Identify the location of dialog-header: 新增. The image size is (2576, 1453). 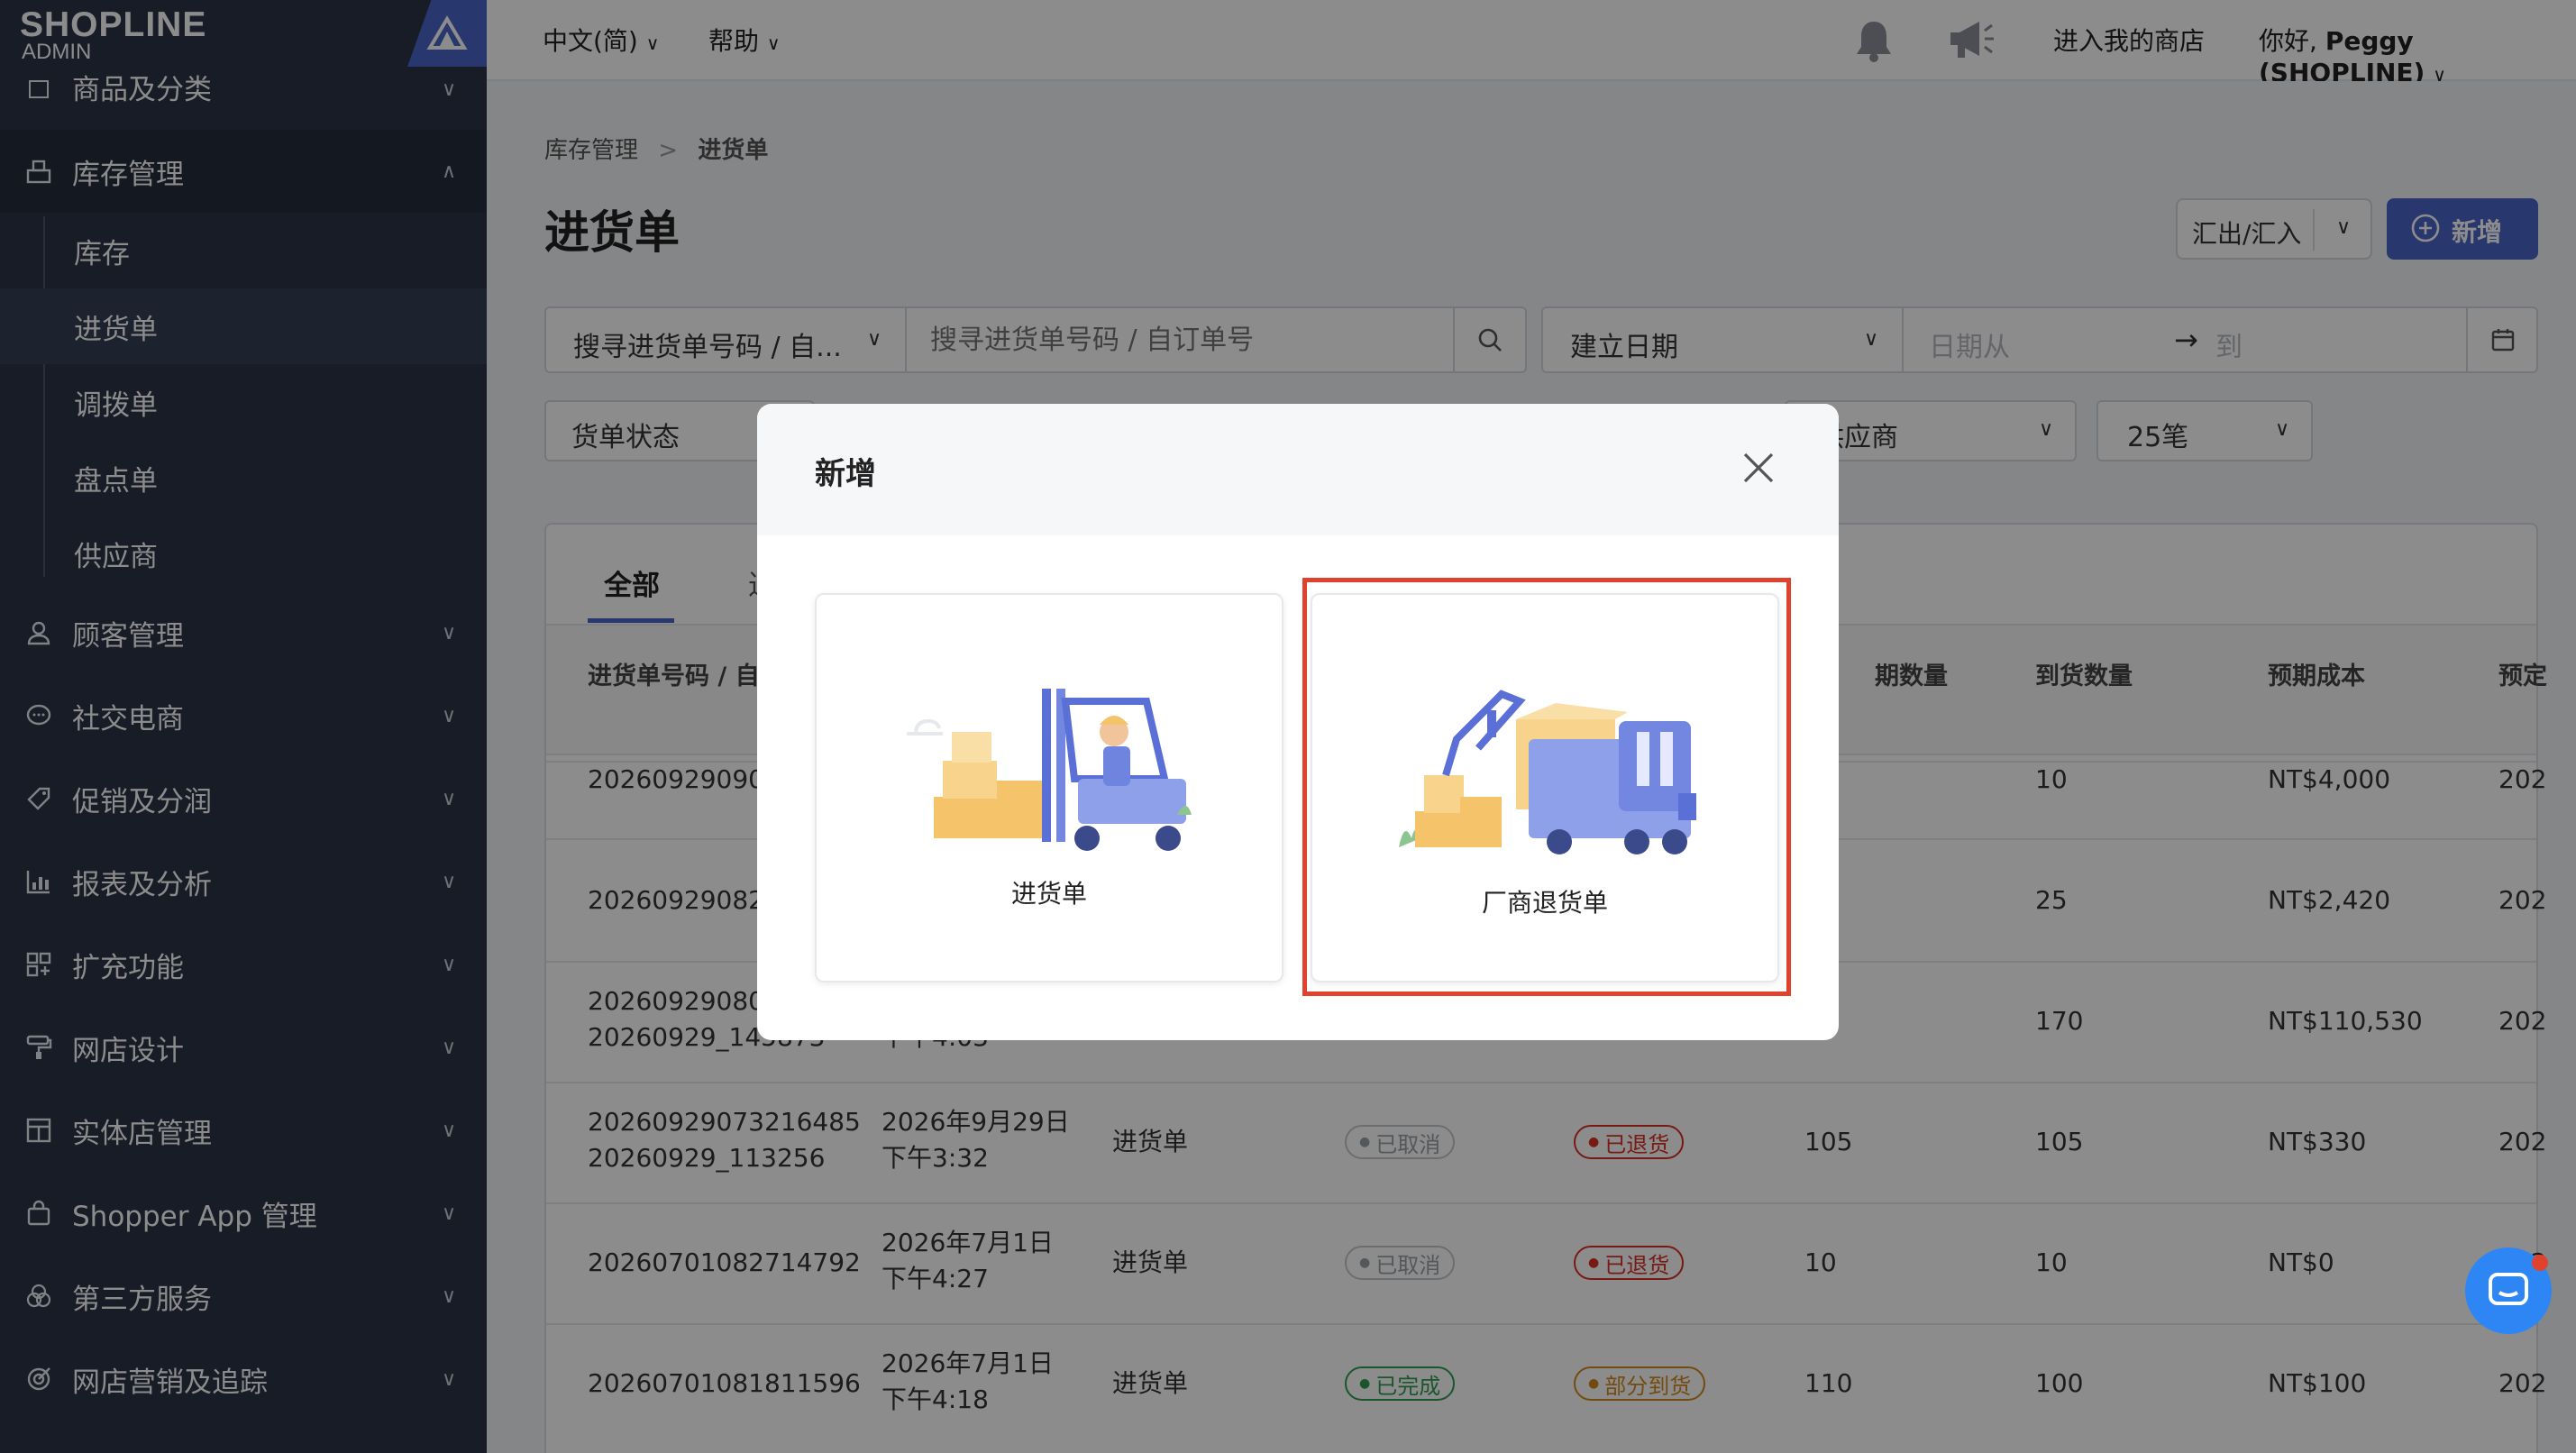
(1298, 469).